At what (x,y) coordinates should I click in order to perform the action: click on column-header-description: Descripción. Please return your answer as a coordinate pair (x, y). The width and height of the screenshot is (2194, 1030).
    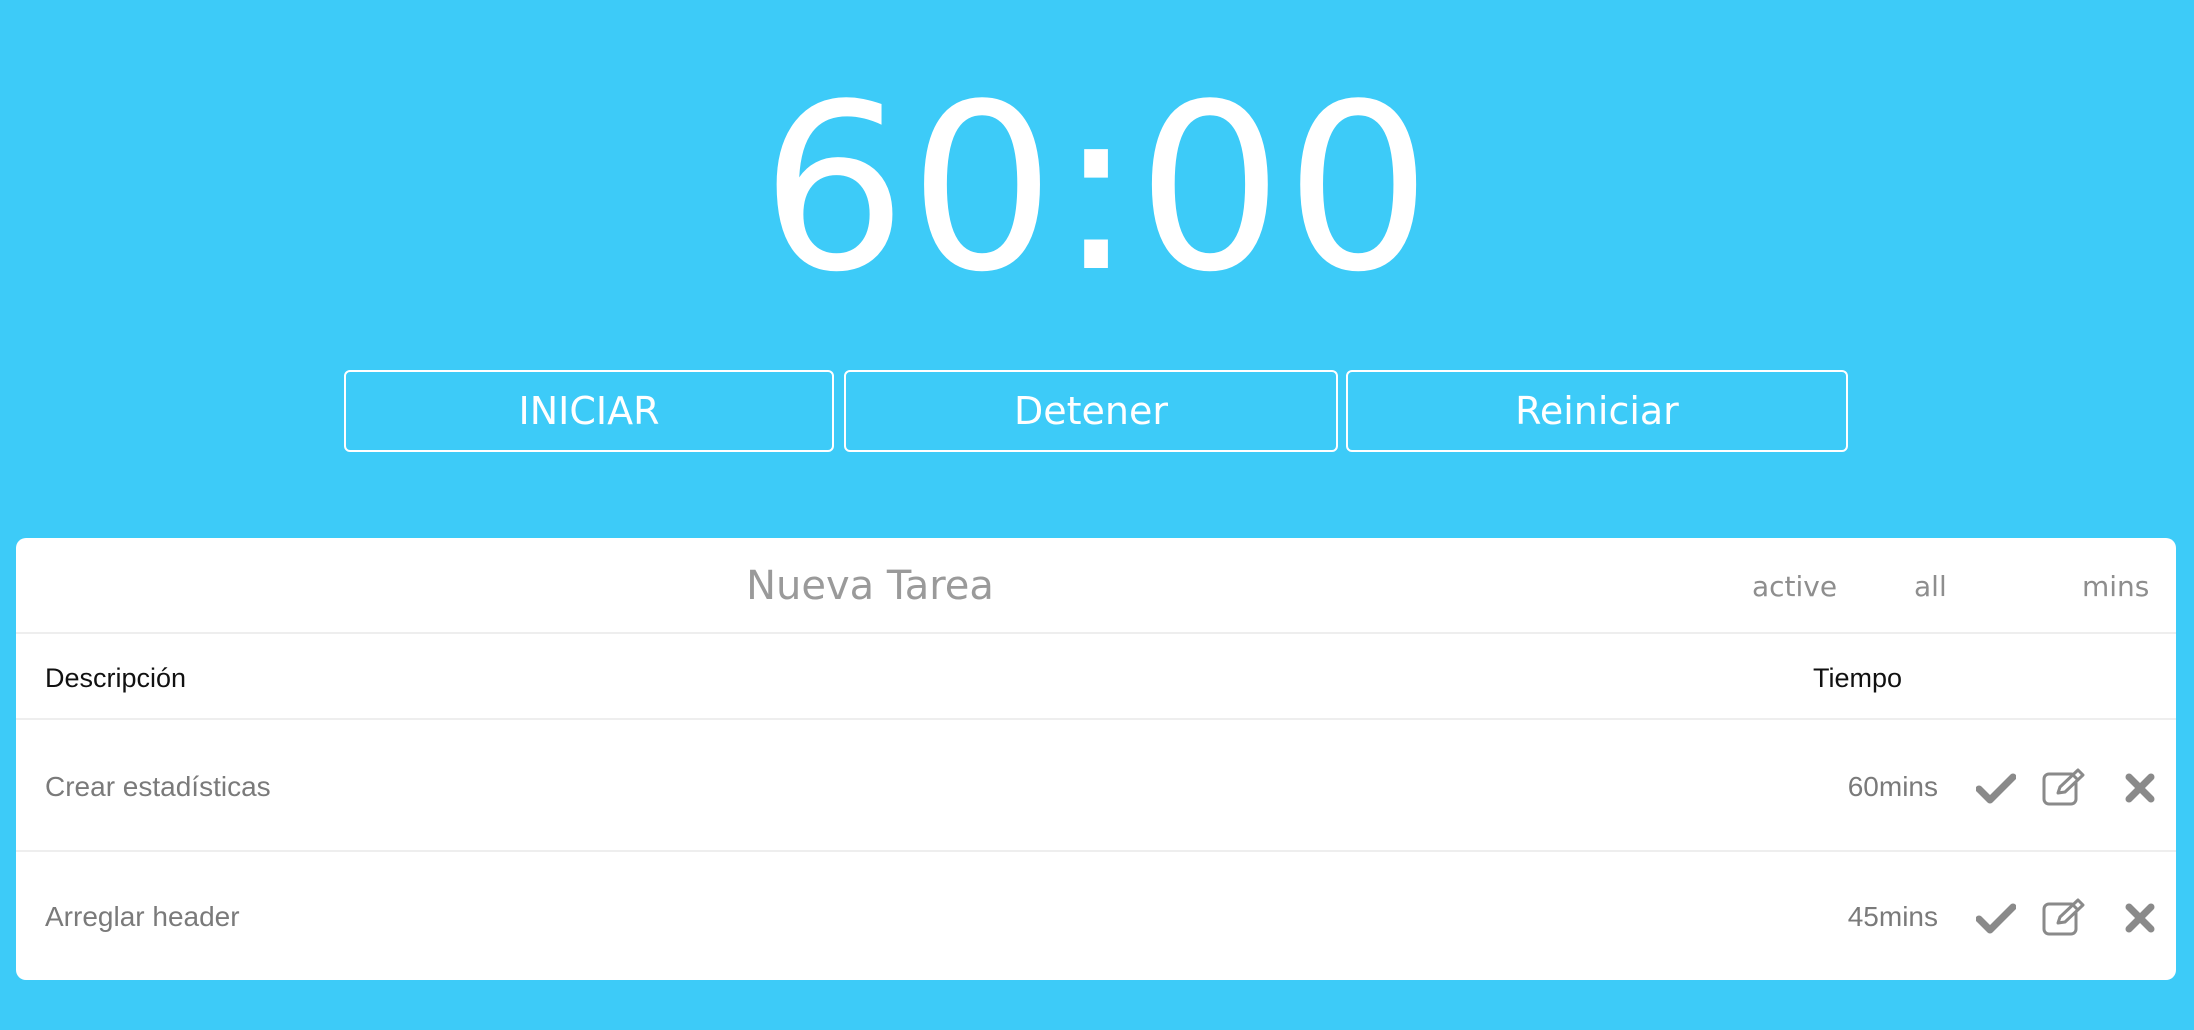
    Looking at the image, I should click on (116, 677).